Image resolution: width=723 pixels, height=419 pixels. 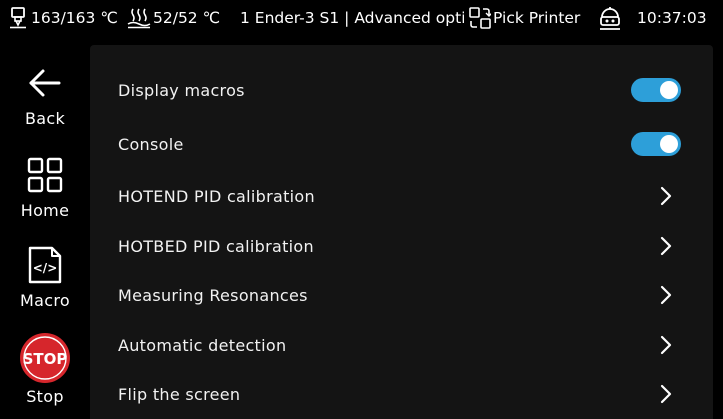 I want to click on macro-glyph: </>, so click(x=45, y=268).